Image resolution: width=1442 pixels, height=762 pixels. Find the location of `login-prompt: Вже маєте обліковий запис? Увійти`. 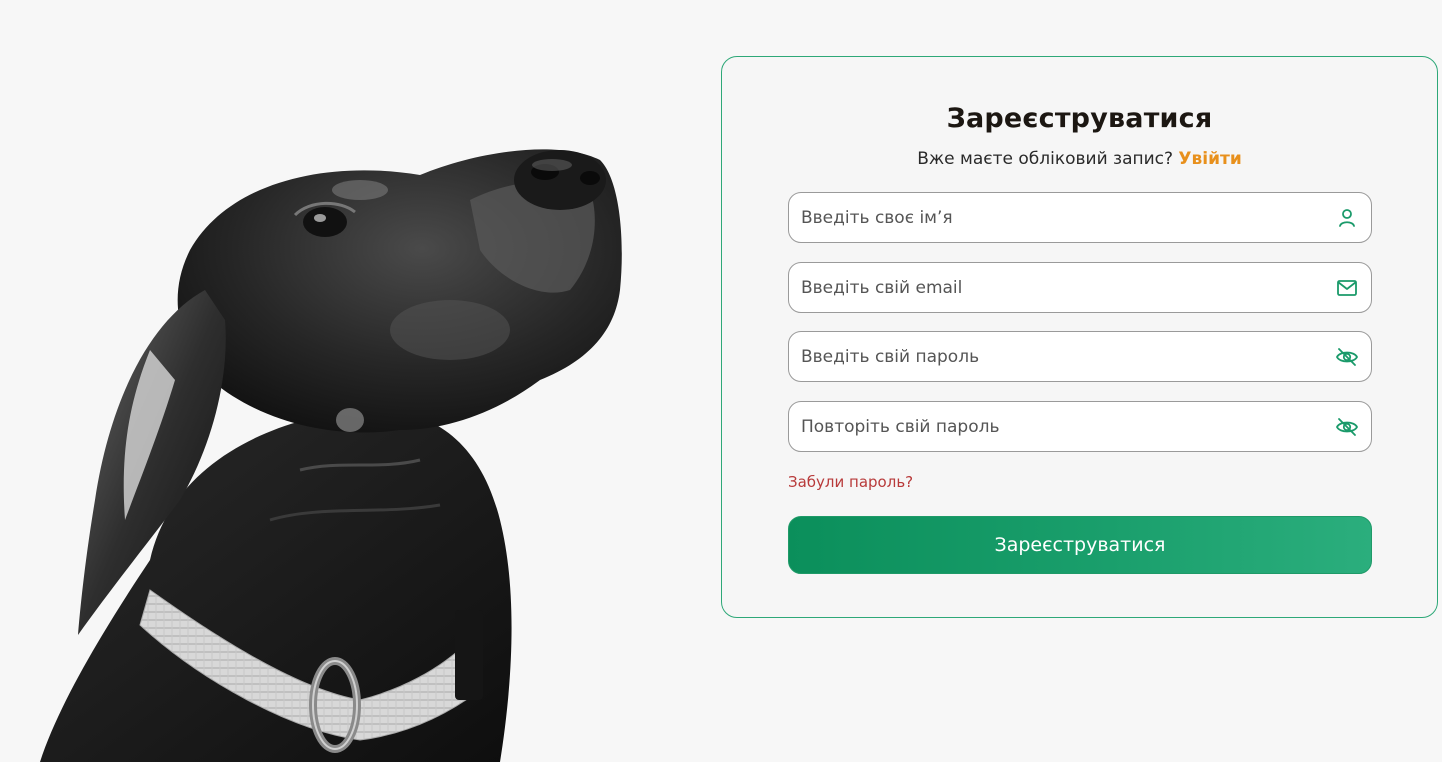

login-prompt: Вже маєте обліковий запис? Увійти is located at coordinates (1079, 159).